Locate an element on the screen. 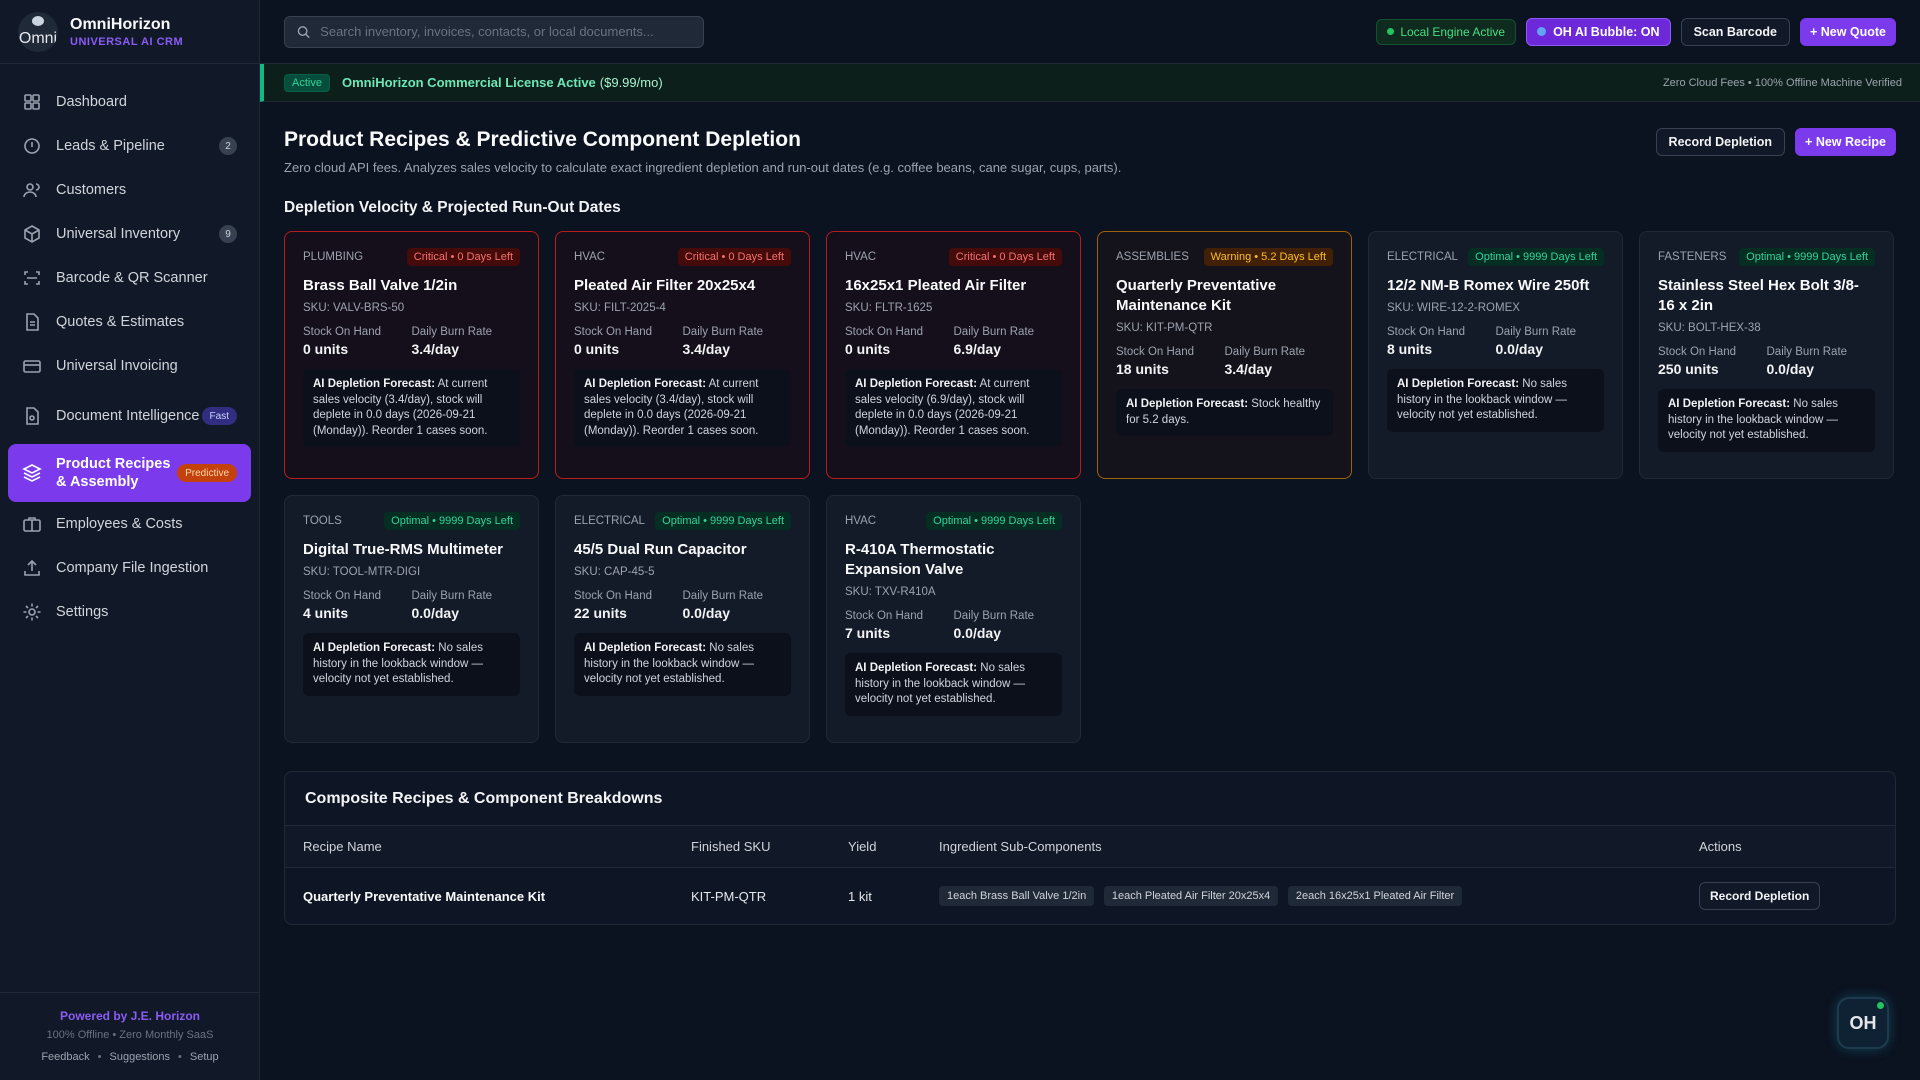 The width and height of the screenshot is (1920, 1080). sidebar-item-leads: Leads & Pipeline 2 is located at coordinates (129, 146).